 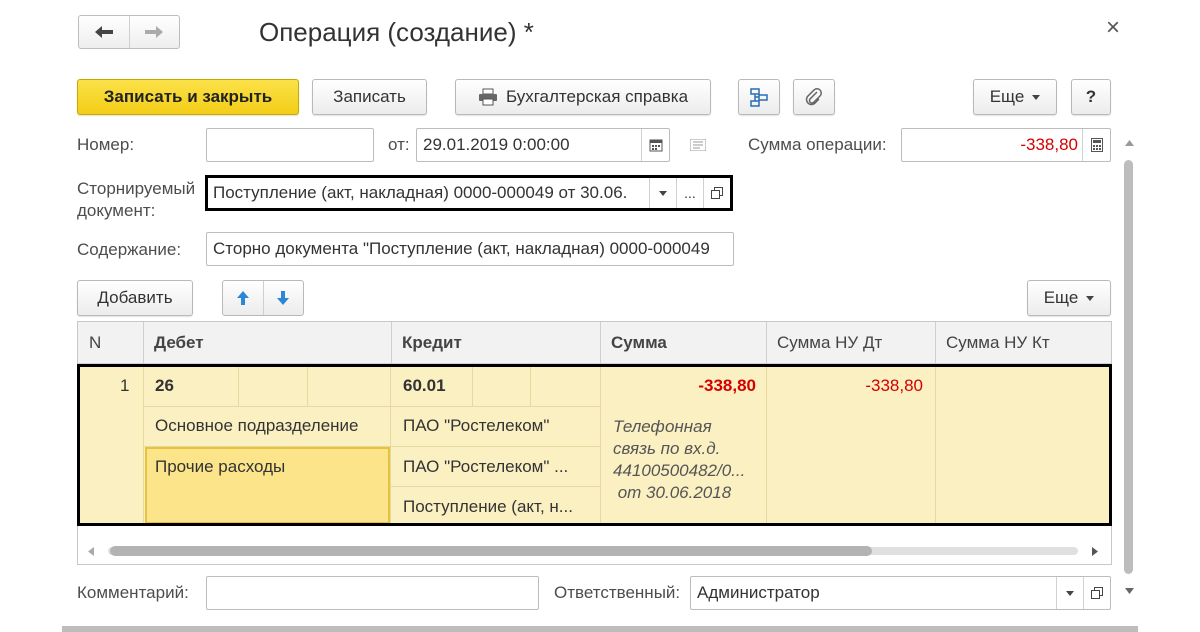 I want to click on scroll-left-icon, so click(x=91, y=551).